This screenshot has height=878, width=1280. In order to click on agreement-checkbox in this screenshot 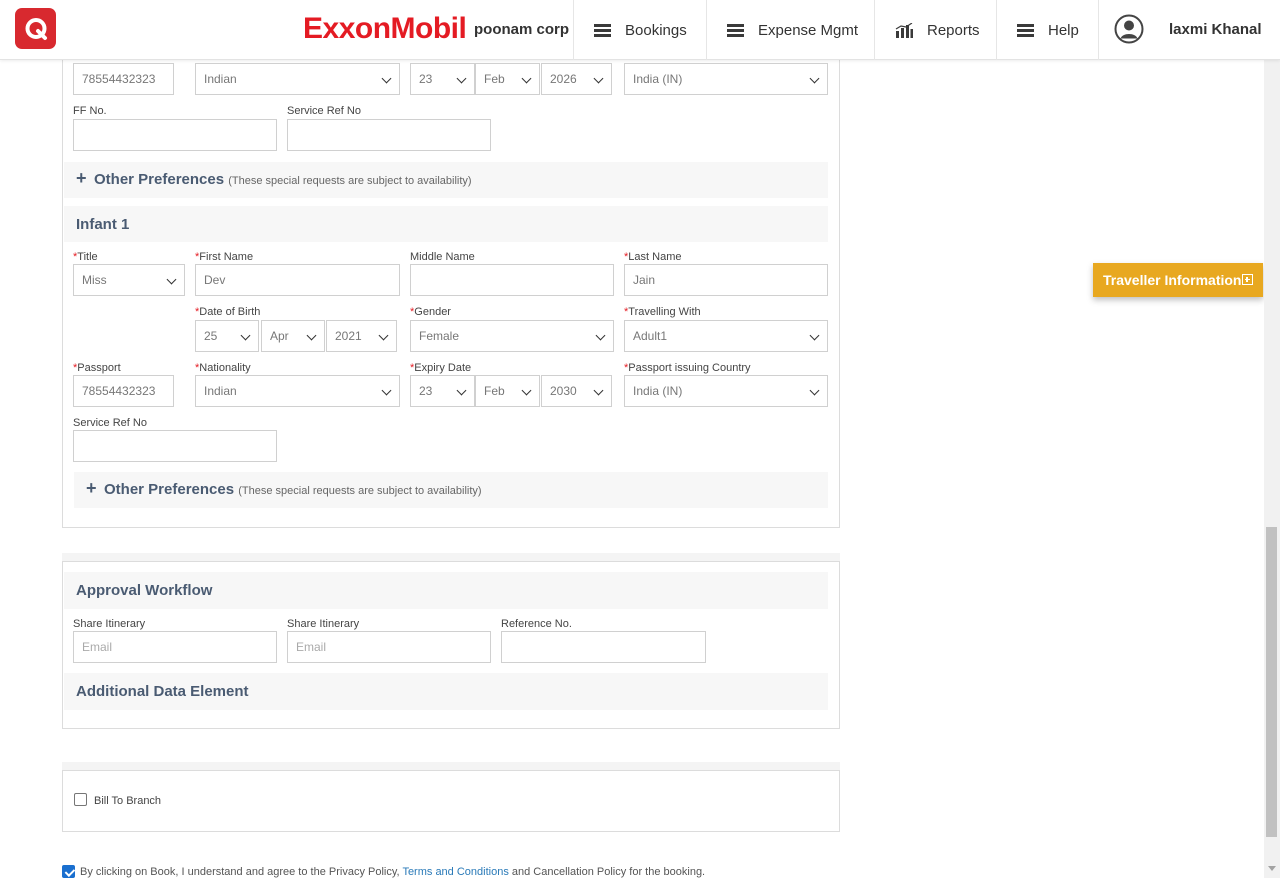, I will do `click(68, 871)`.